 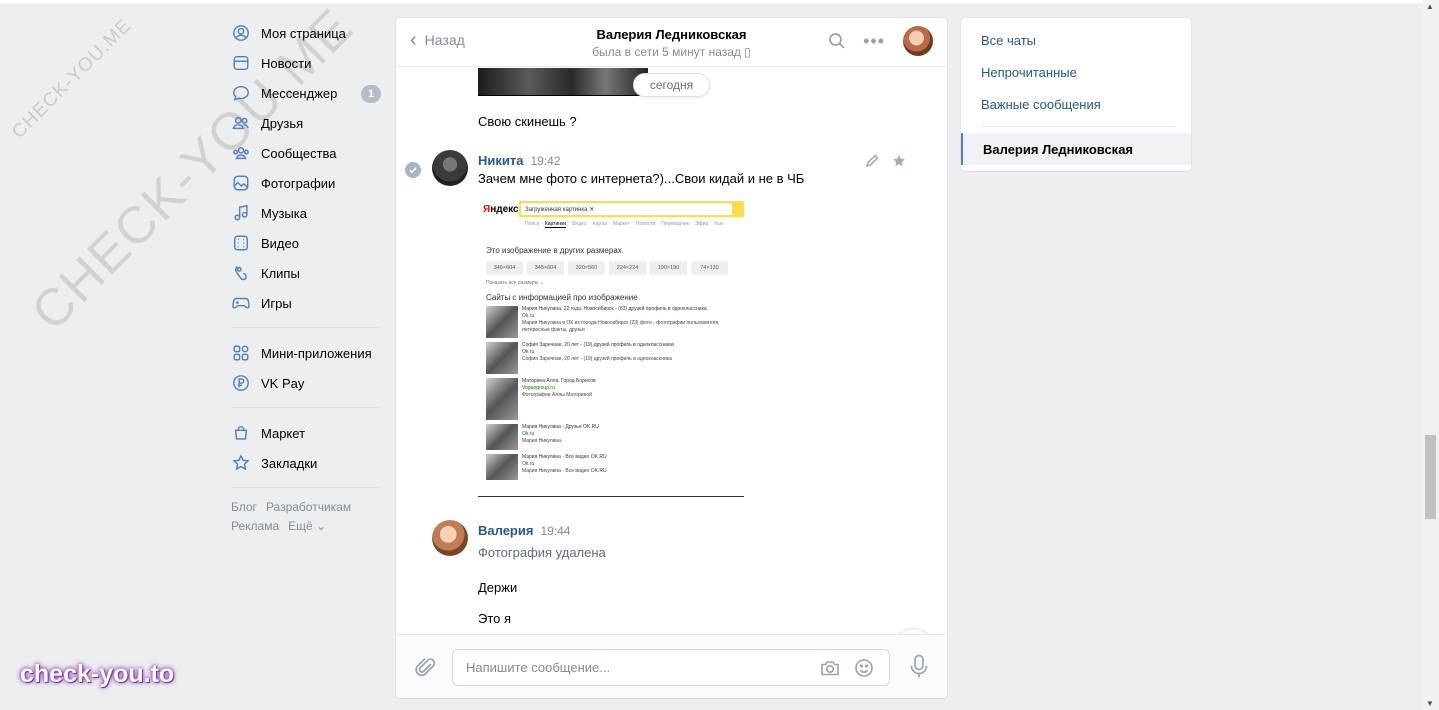 I want to click on nav-clips: Клипы, so click(x=306, y=273).